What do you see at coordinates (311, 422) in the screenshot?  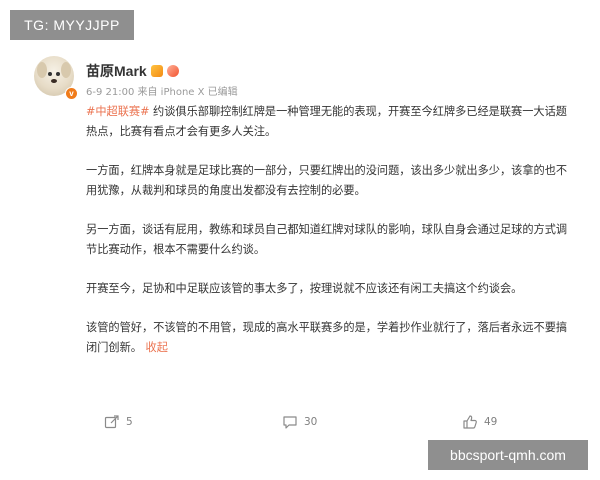 I see `comment-count: 30` at bounding box center [311, 422].